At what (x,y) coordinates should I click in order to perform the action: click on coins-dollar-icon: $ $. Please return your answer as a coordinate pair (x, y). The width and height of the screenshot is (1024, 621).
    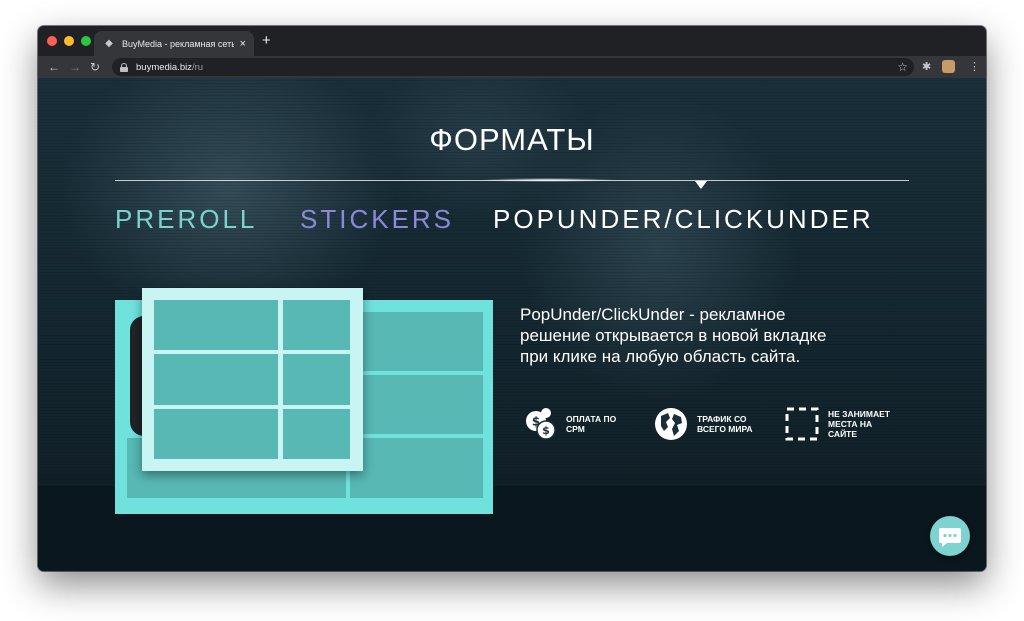
    Looking at the image, I should click on (541, 424).